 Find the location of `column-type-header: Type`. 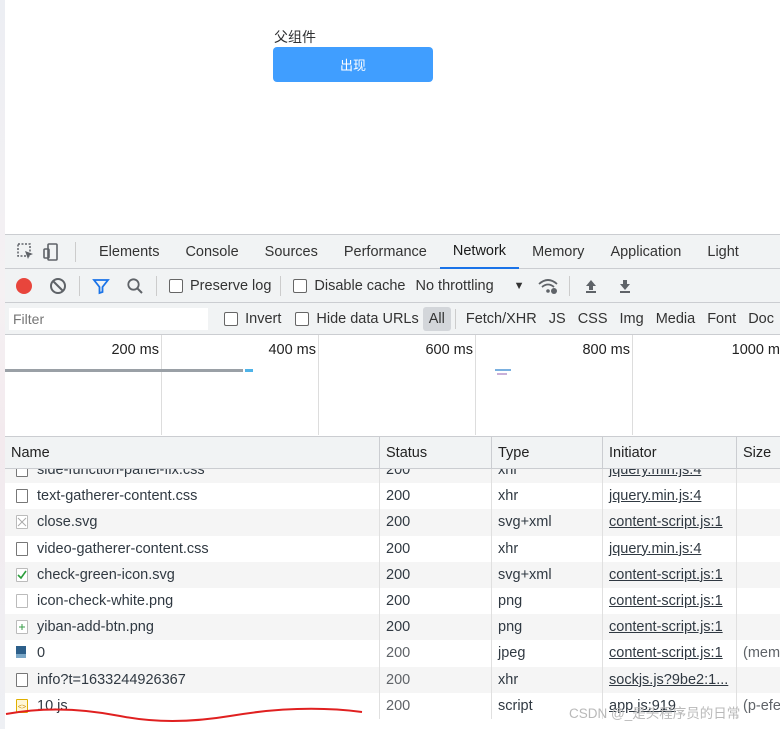

column-type-header: Type is located at coordinates (547, 452).